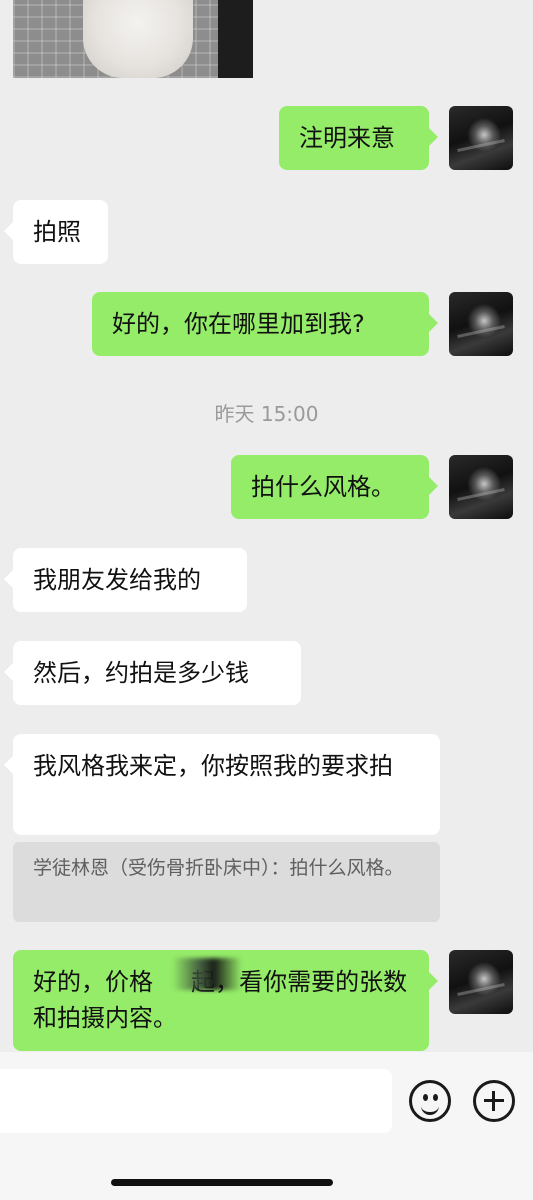 This screenshot has height=1200, width=533. I want to click on plus-icon, so click(494, 1101).